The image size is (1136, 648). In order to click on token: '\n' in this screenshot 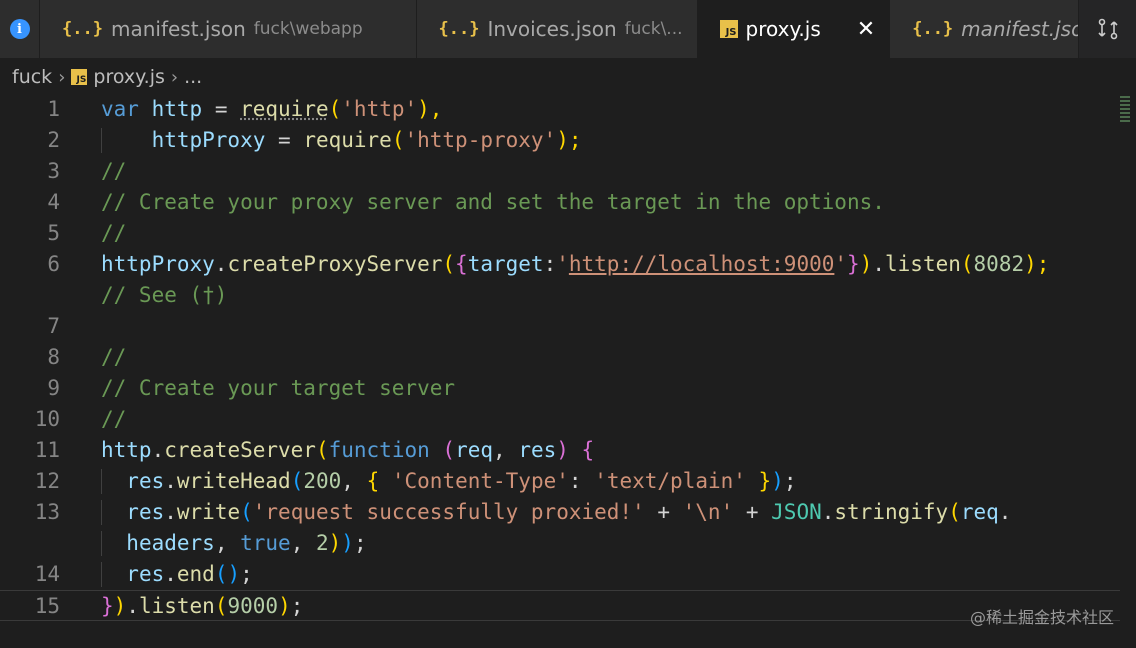, I will do `click(708, 512)`.